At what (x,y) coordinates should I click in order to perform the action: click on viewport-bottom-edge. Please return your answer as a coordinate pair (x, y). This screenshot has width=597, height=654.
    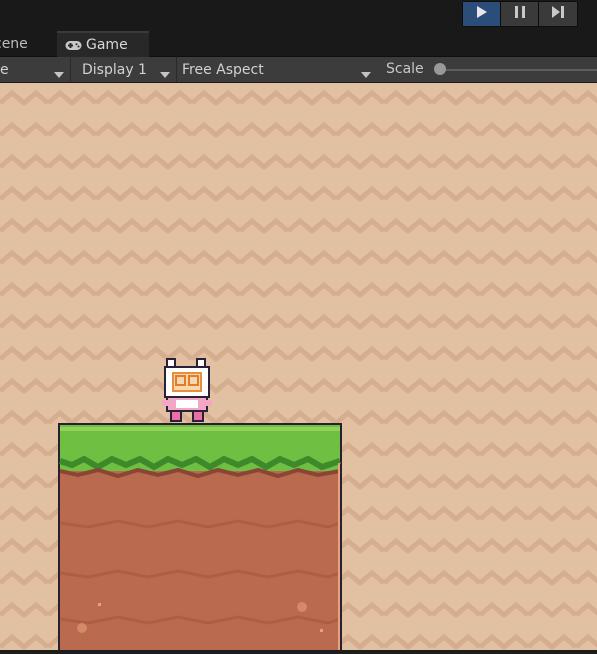
    Looking at the image, I should click on (298, 652).